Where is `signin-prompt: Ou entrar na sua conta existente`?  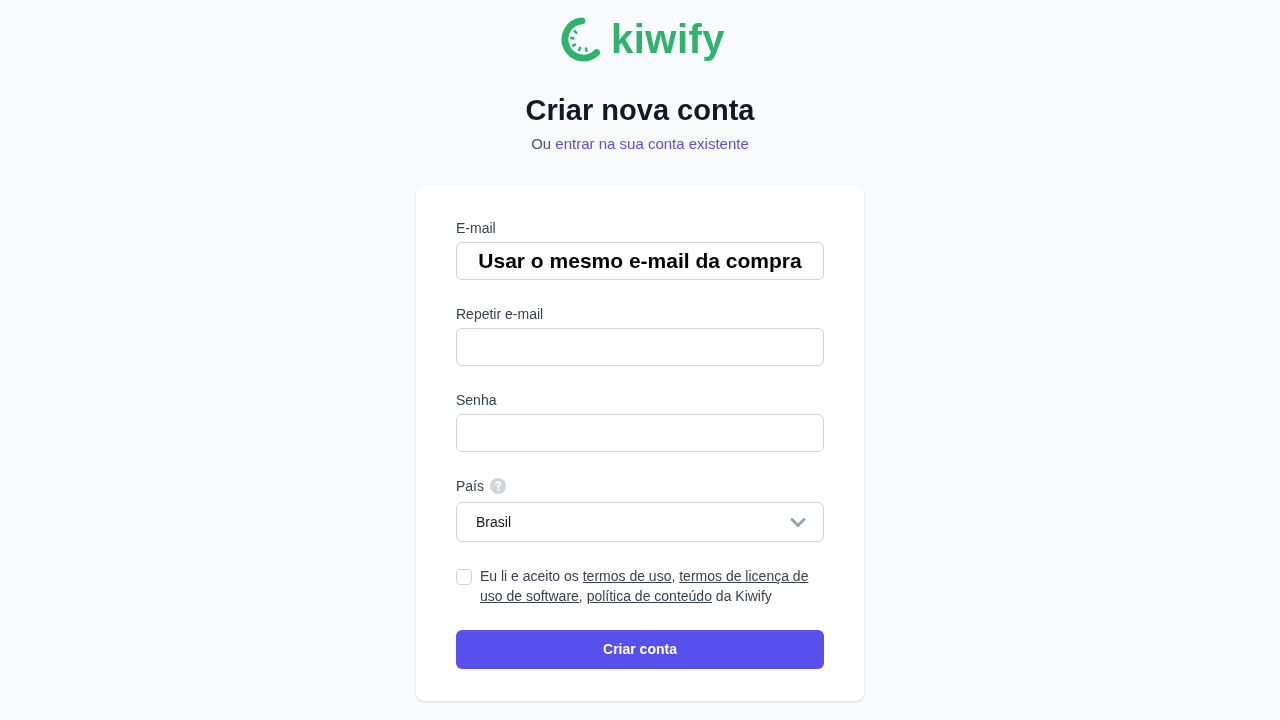
signin-prompt: Ou entrar na sua conta existente is located at coordinates (640, 144).